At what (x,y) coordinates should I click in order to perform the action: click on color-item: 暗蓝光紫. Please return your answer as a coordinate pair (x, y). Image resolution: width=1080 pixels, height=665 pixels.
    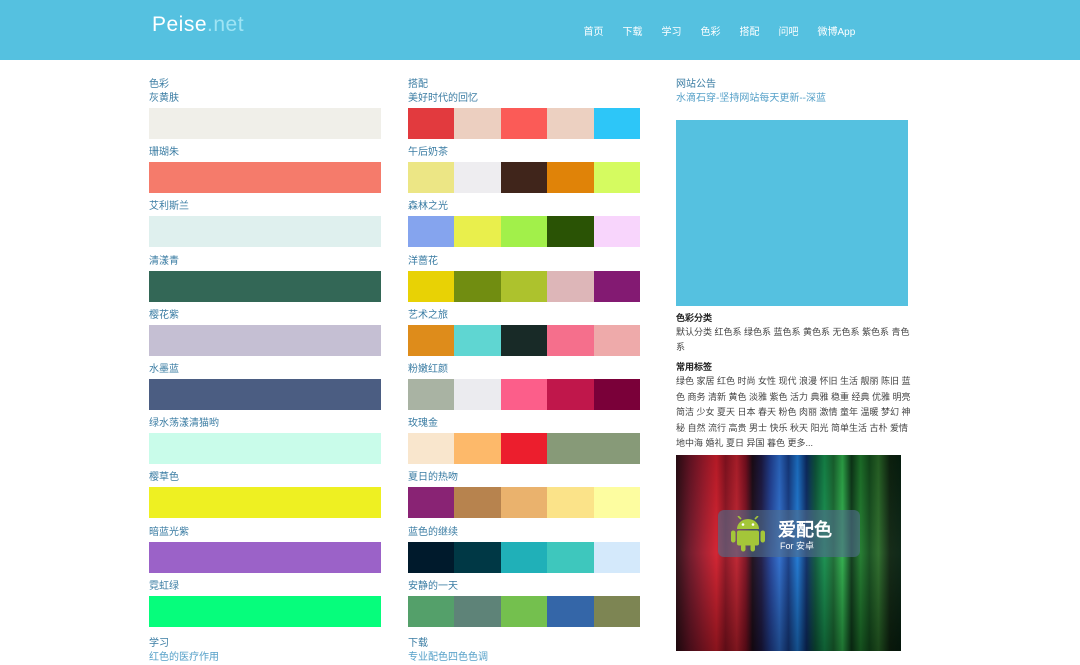
    Looking at the image, I should click on (265, 553).